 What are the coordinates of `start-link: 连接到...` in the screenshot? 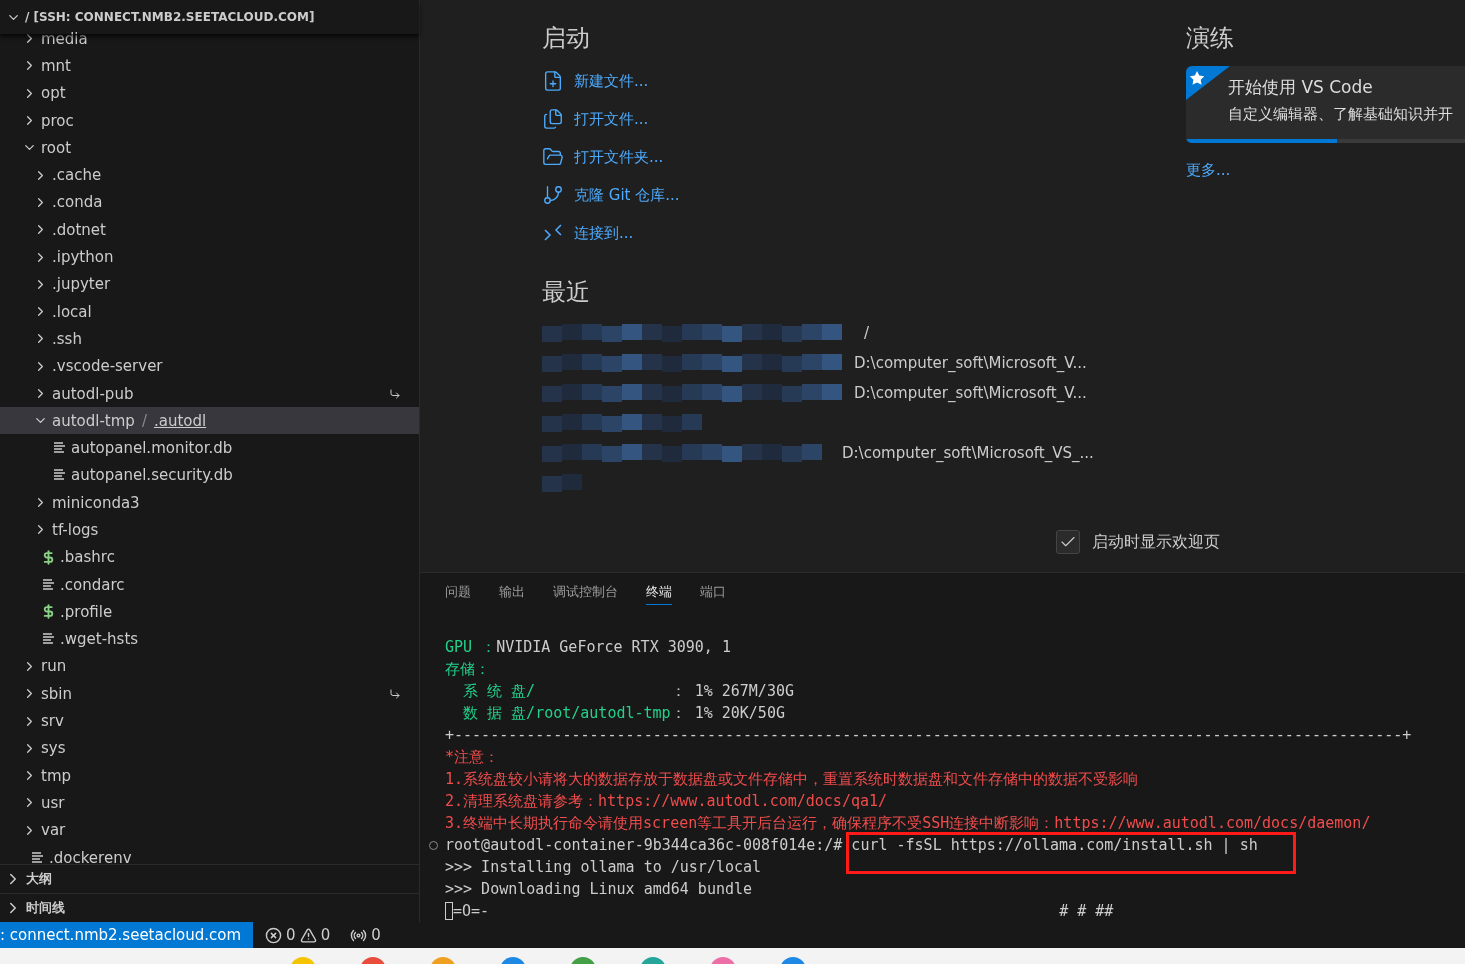 It's located at (864, 233).